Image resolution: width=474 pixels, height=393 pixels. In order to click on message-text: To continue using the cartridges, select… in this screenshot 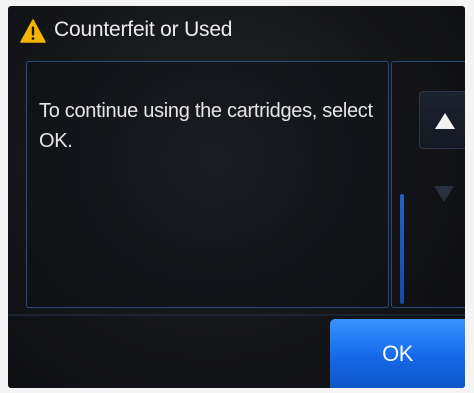, I will do `click(206, 126)`.